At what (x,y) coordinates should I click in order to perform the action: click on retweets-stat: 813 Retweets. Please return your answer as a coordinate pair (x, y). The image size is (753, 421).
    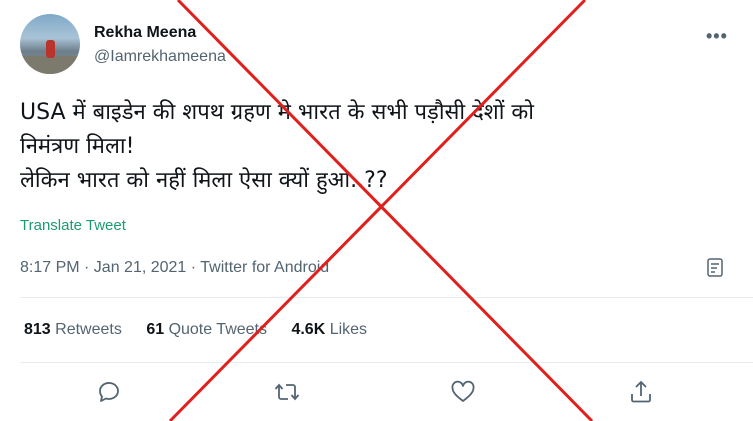
    Looking at the image, I should click on (73, 329).